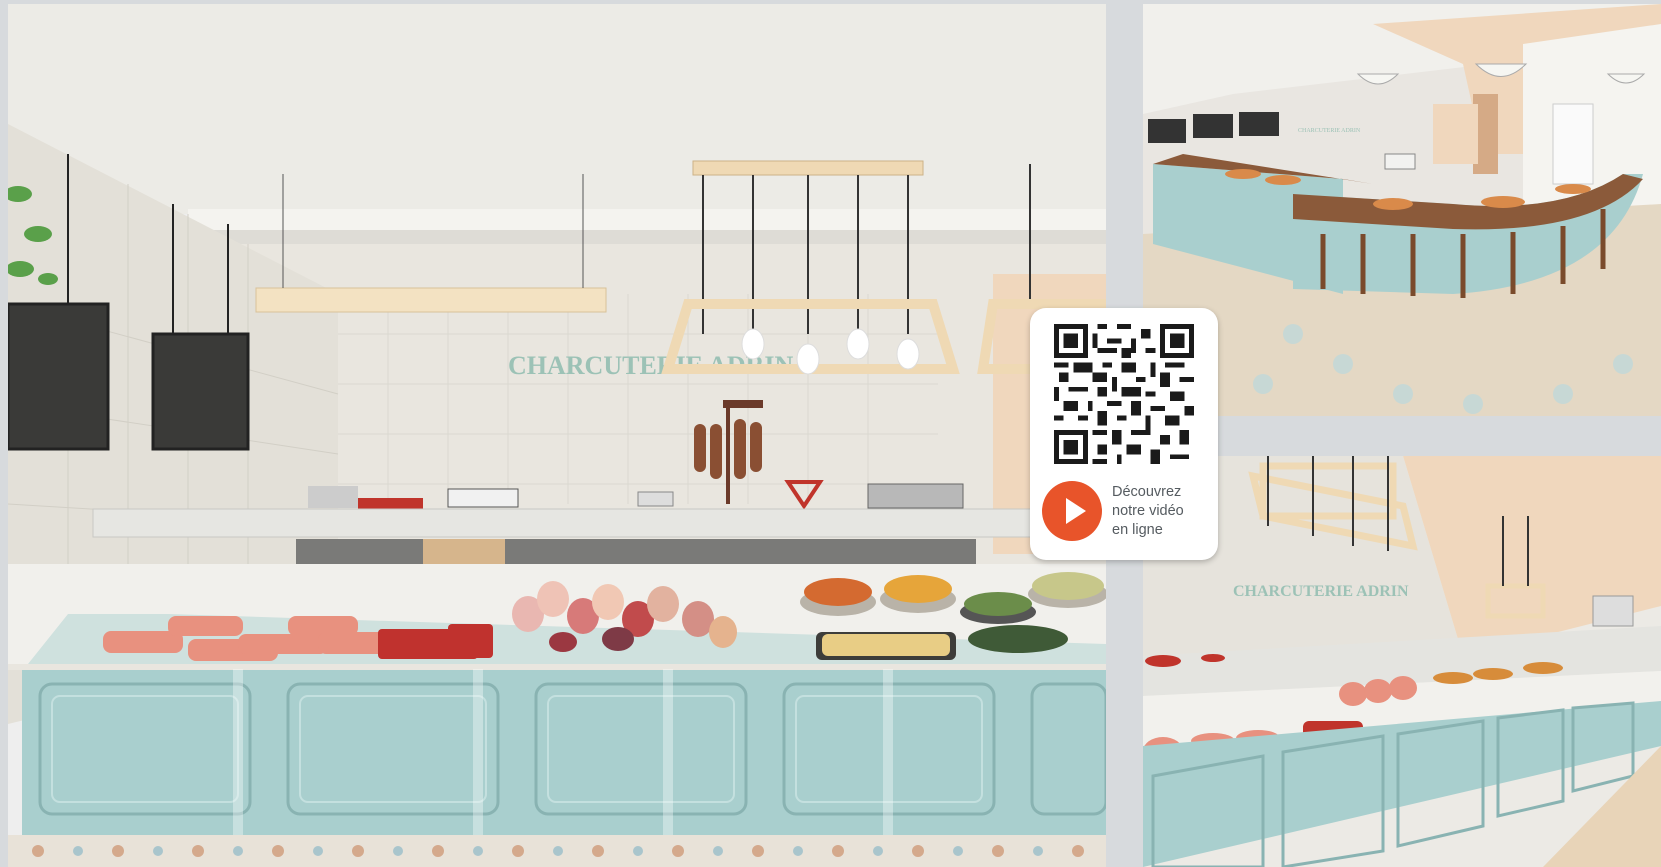  I want to click on video-caption: Découvrez notre vidéo en ligne, so click(1157, 511).